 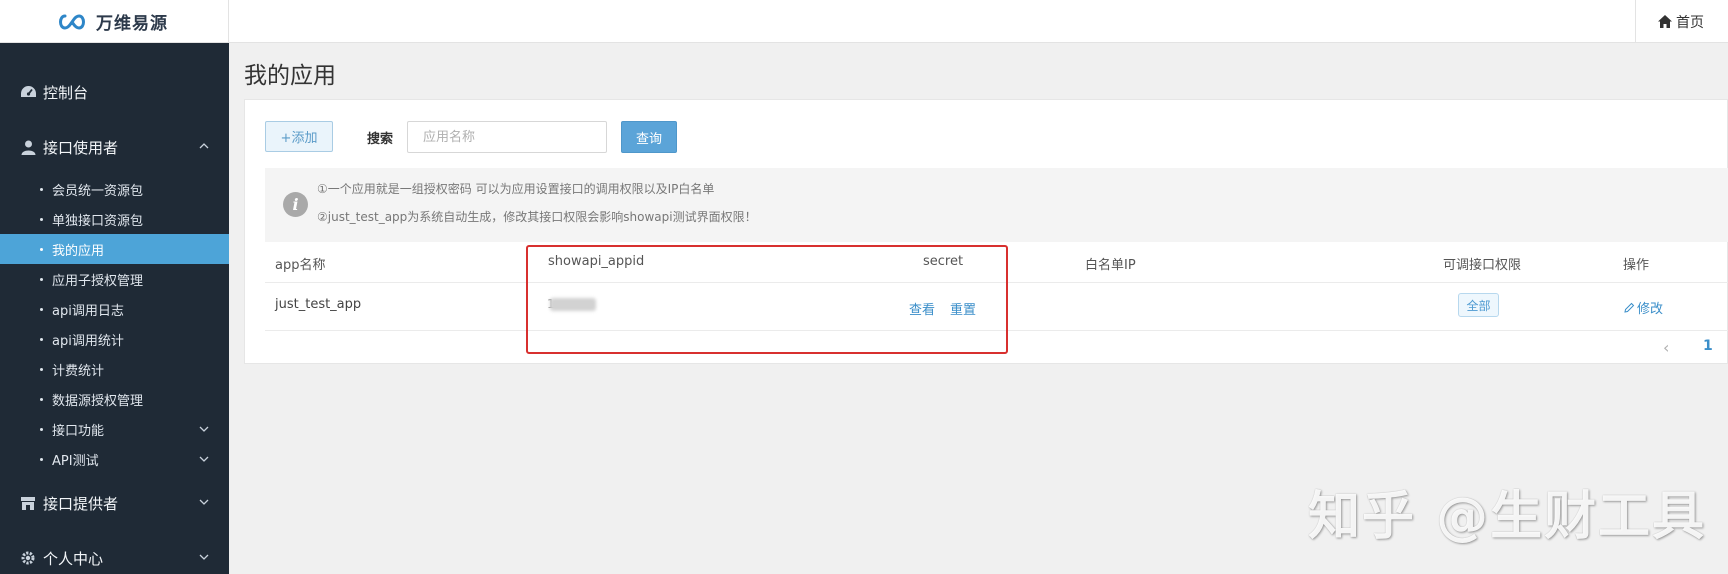 I want to click on home-link: 首页, so click(x=1681, y=21).